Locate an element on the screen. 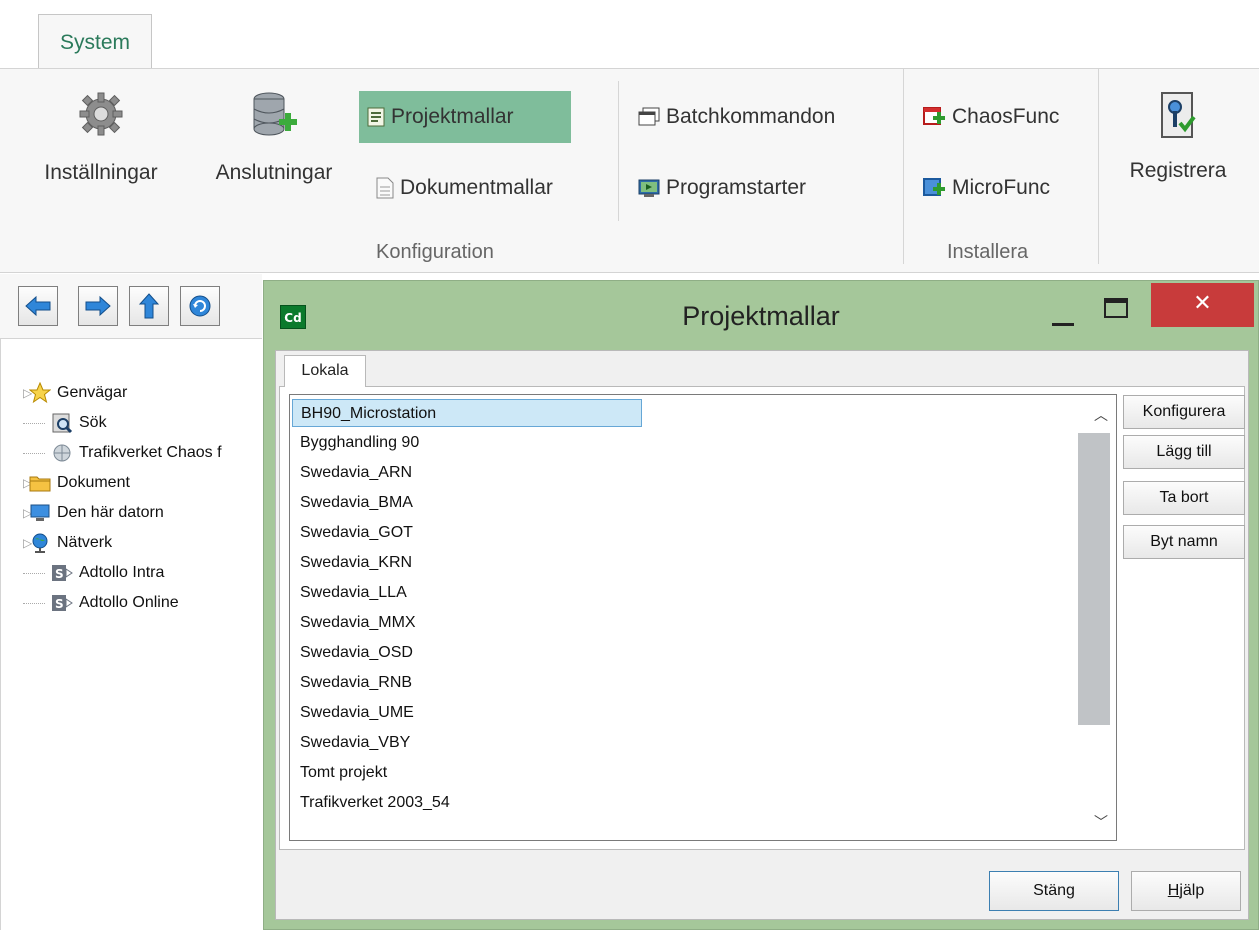 The image size is (1259, 930). key-register-icon is located at coordinates (1178, 115).